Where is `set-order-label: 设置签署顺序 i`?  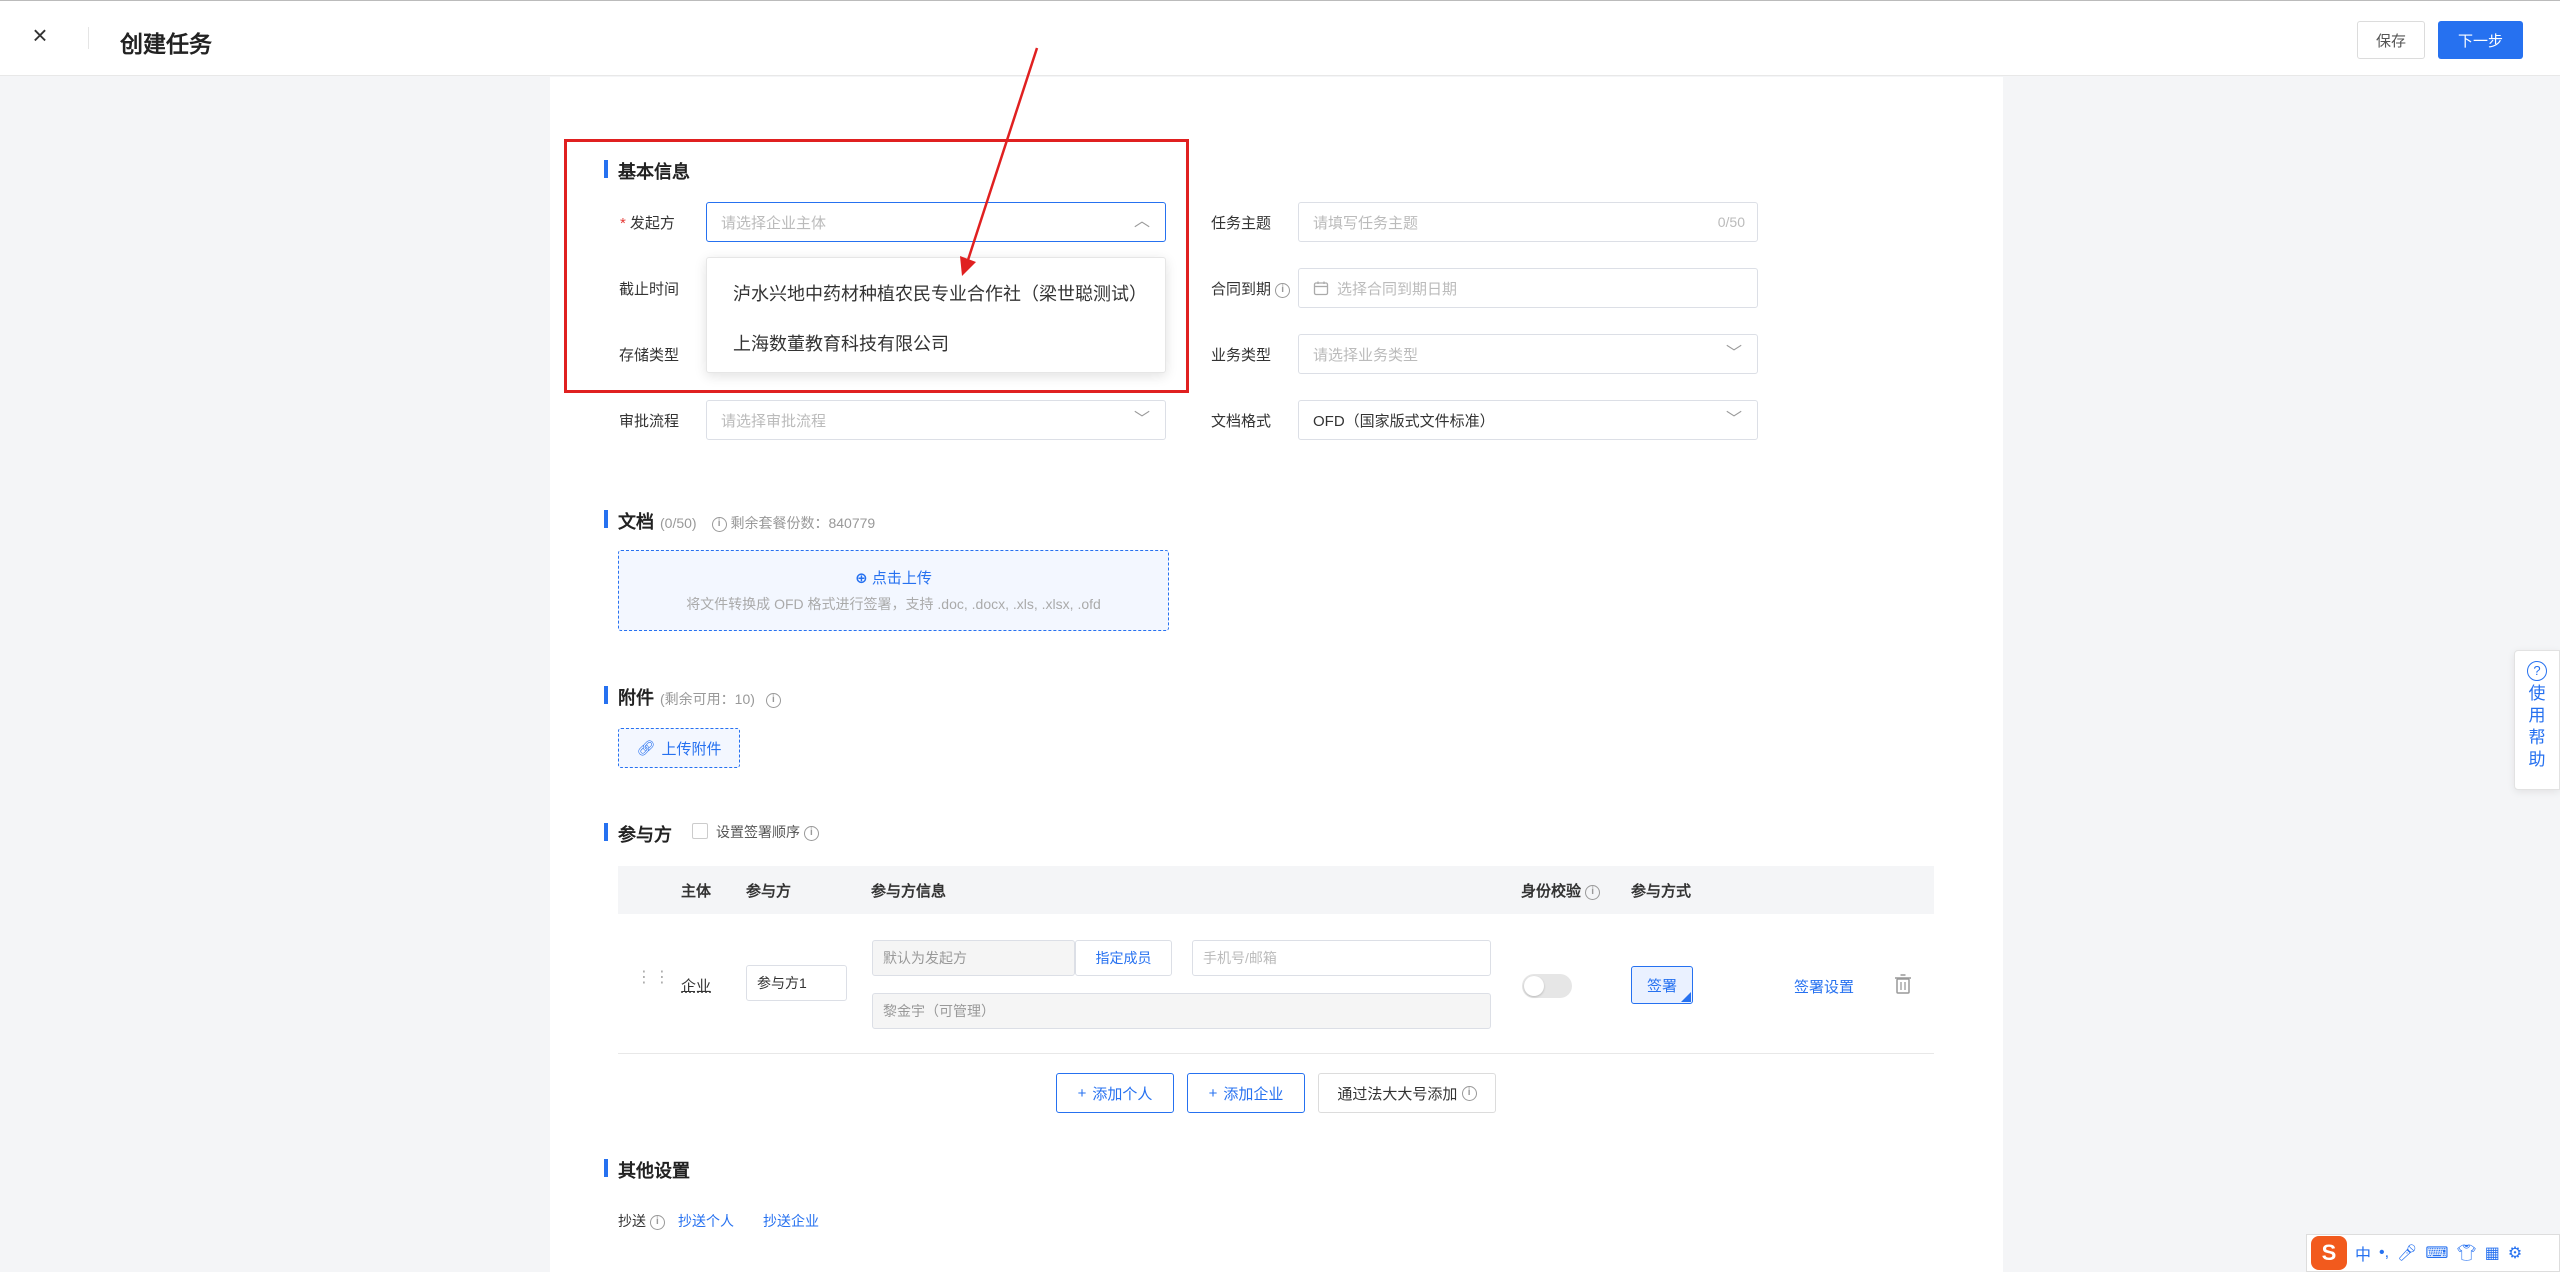
set-order-label: 设置签署顺序 i is located at coordinates (767, 832).